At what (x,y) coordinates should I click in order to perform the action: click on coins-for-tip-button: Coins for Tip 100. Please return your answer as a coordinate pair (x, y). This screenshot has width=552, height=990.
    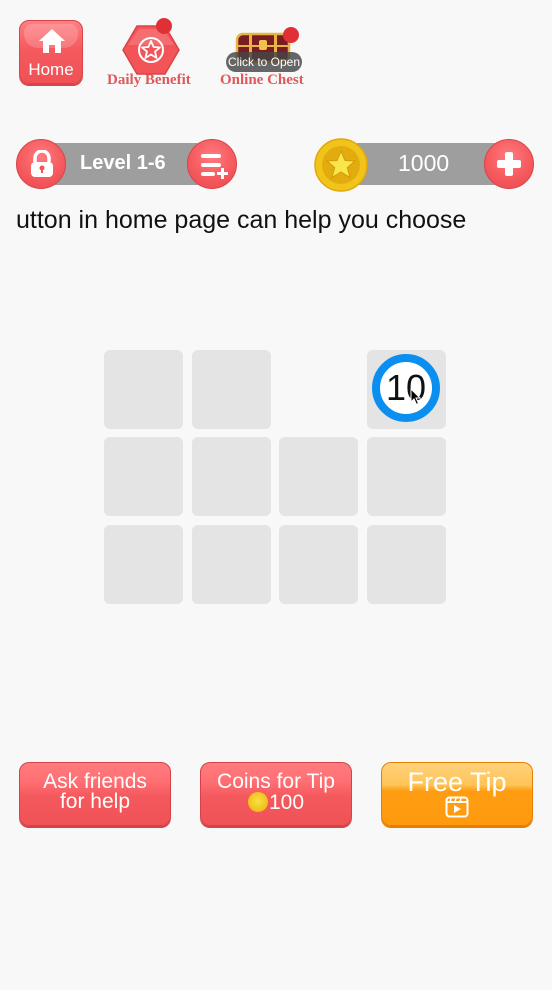
    Looking at the image, I should click on (276, 794).